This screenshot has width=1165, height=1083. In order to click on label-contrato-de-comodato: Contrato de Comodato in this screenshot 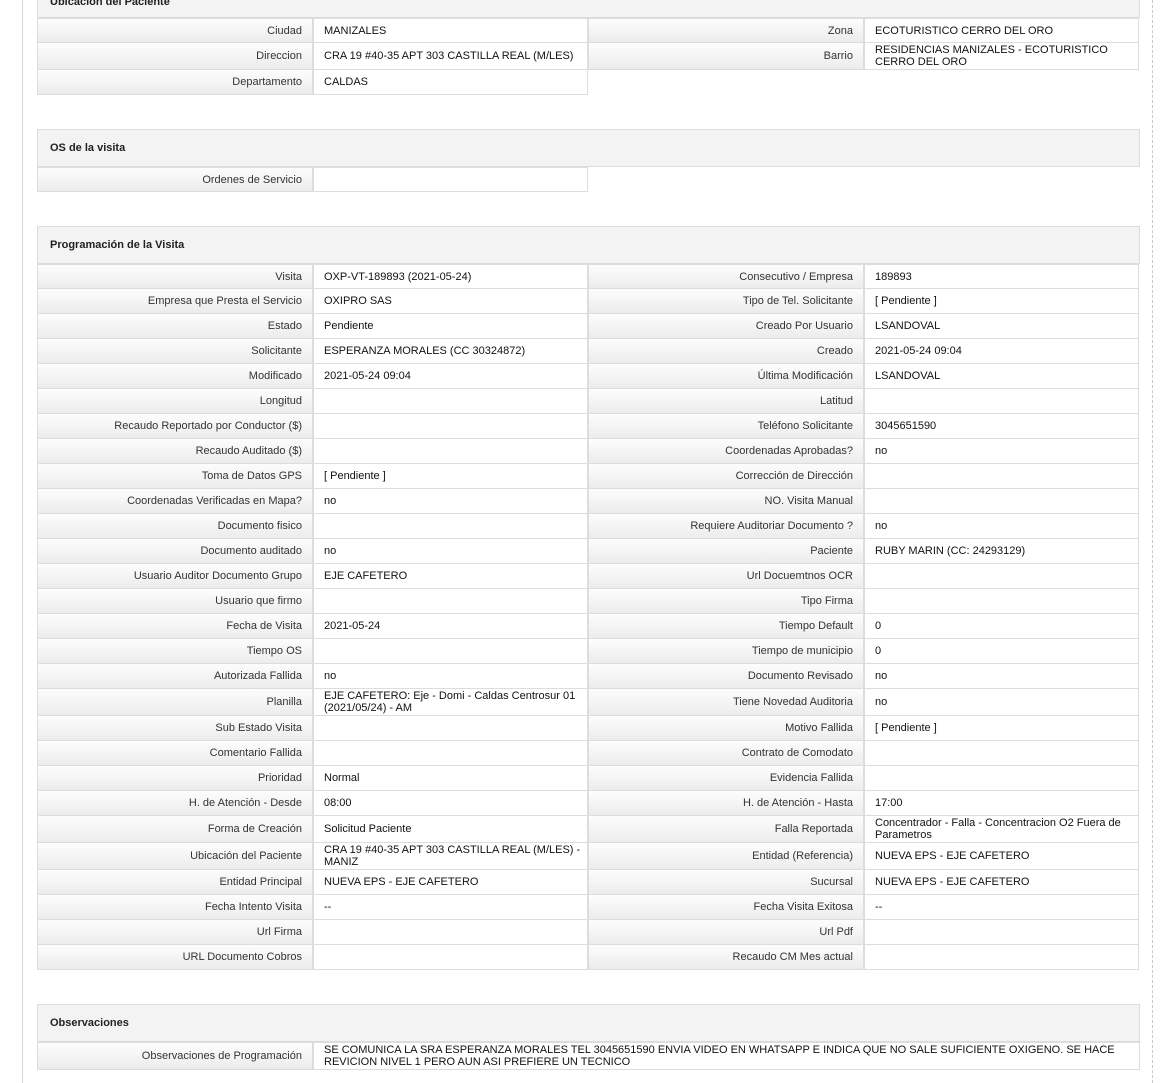, I will do `click(726, 753)`.